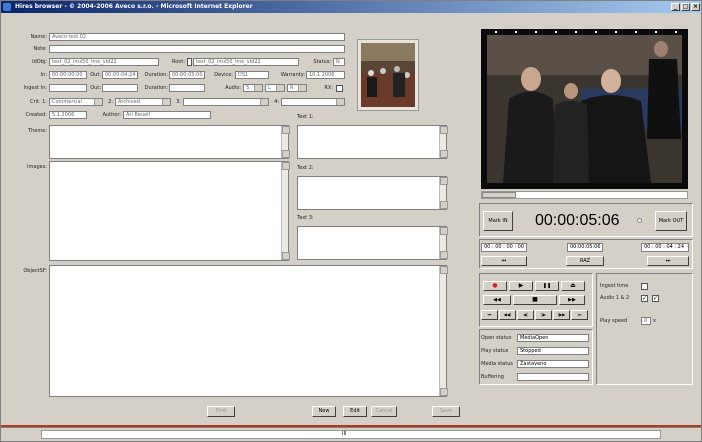 Image resolution: width=702 pixels, height=442 pixels. What do you see at coordinates (504, 247) in the screenshot?
I see `tc-in-field: 00 : 00` at bounding box center [504, 247].